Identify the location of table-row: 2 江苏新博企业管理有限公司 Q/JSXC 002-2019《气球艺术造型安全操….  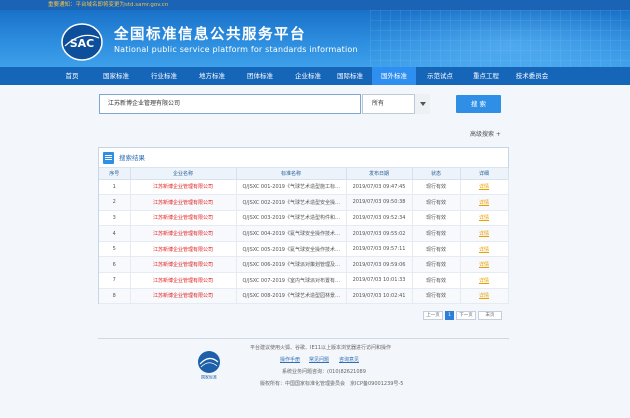
(304, 202).